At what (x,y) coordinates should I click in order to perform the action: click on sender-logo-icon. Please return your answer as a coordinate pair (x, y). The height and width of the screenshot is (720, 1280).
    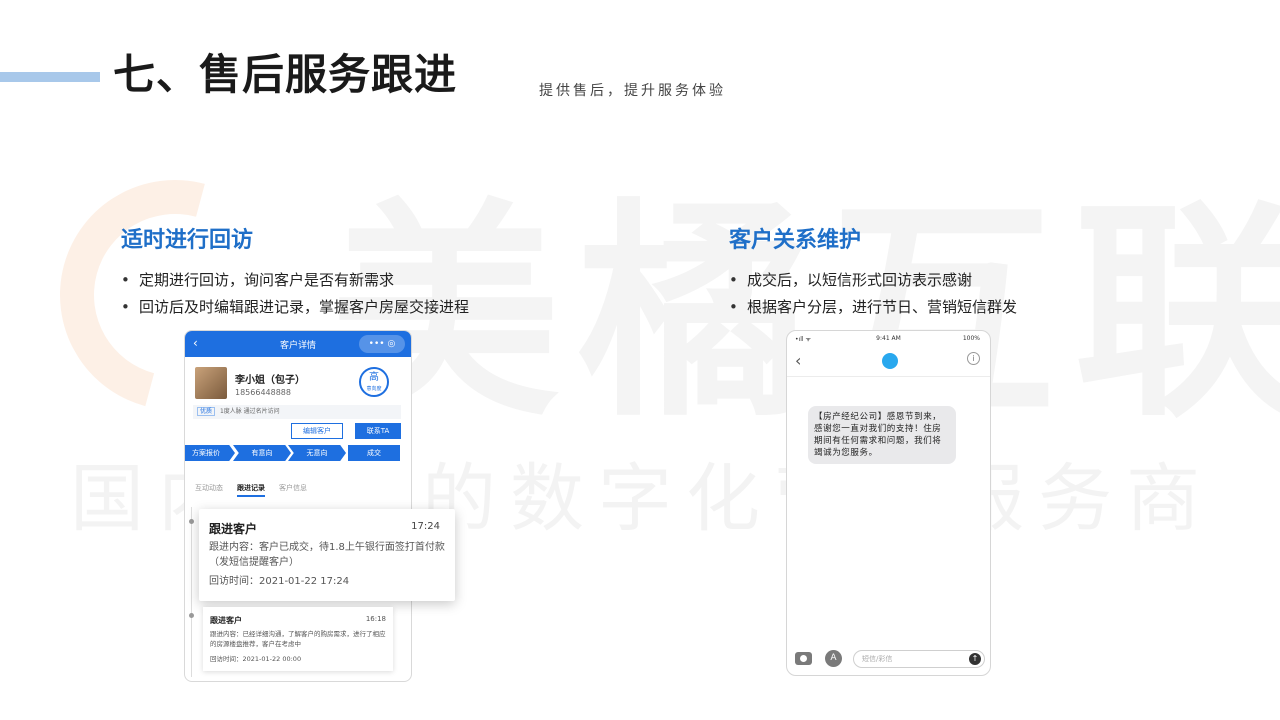
    Looking at the image, I should click on (890, 361).